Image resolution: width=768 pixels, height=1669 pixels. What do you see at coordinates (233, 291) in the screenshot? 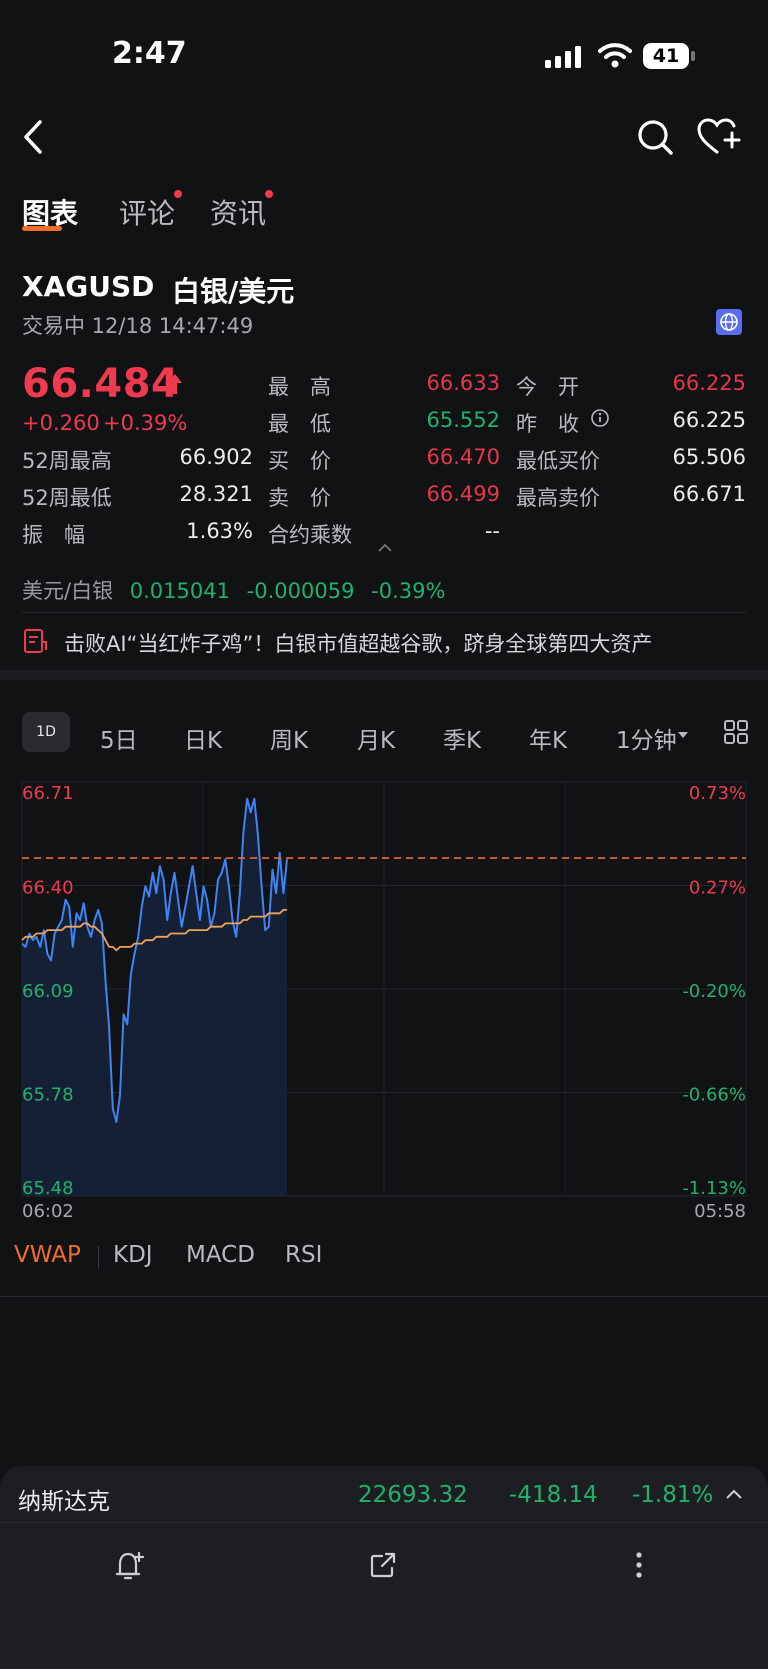
I see `symbol-name: 白银/美元` at bounding box center [233, 291].